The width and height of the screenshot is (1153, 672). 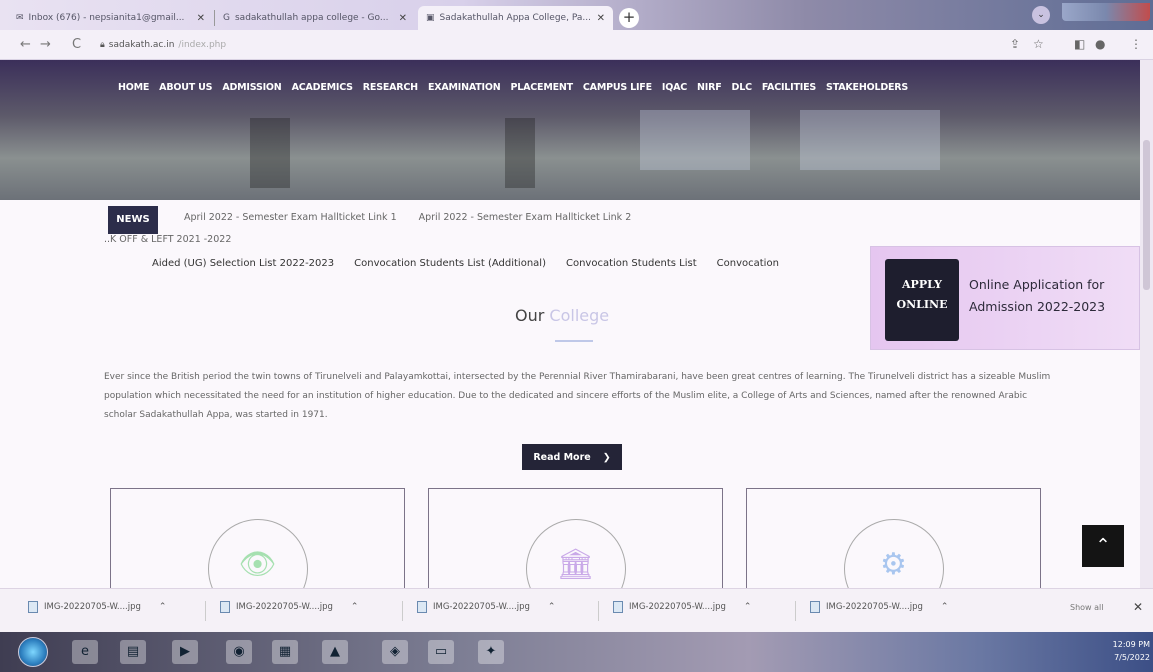 I want to click on apply-badge-line: APPLY, so click(x=922, y=284).